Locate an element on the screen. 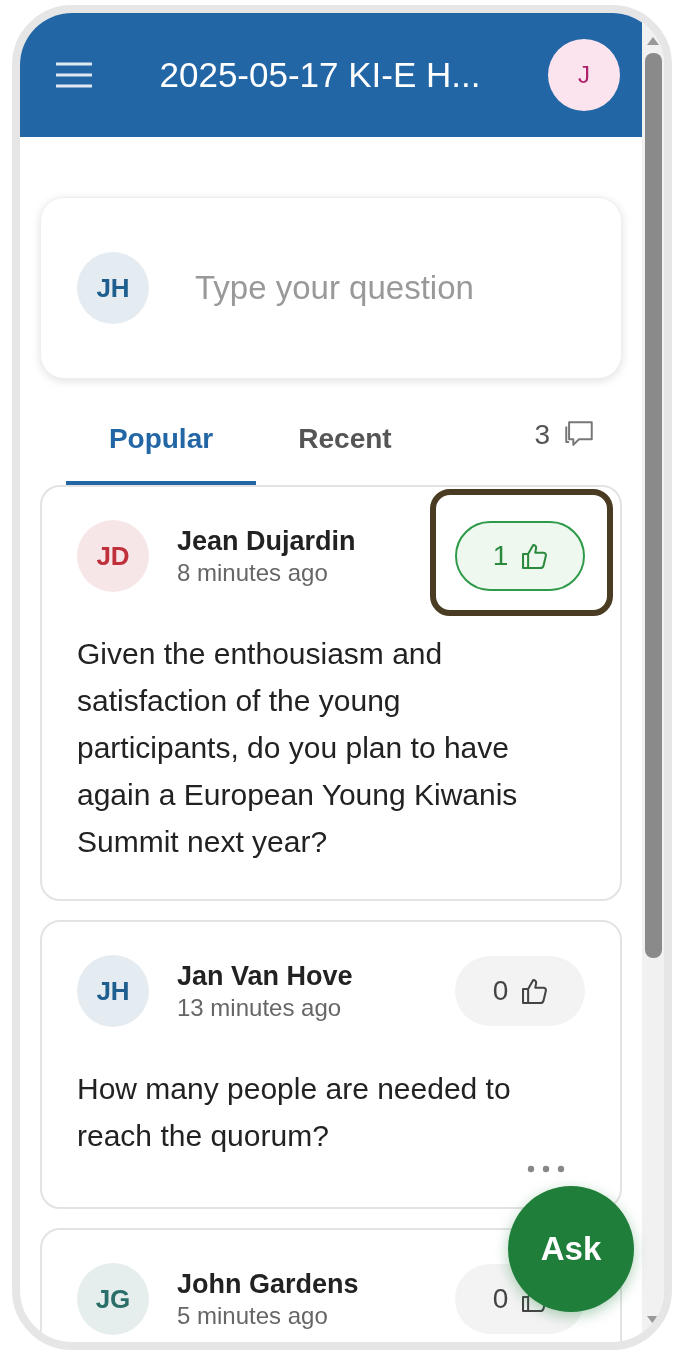  author-name: Jan Van Hove is located at coordinates (265, 976).